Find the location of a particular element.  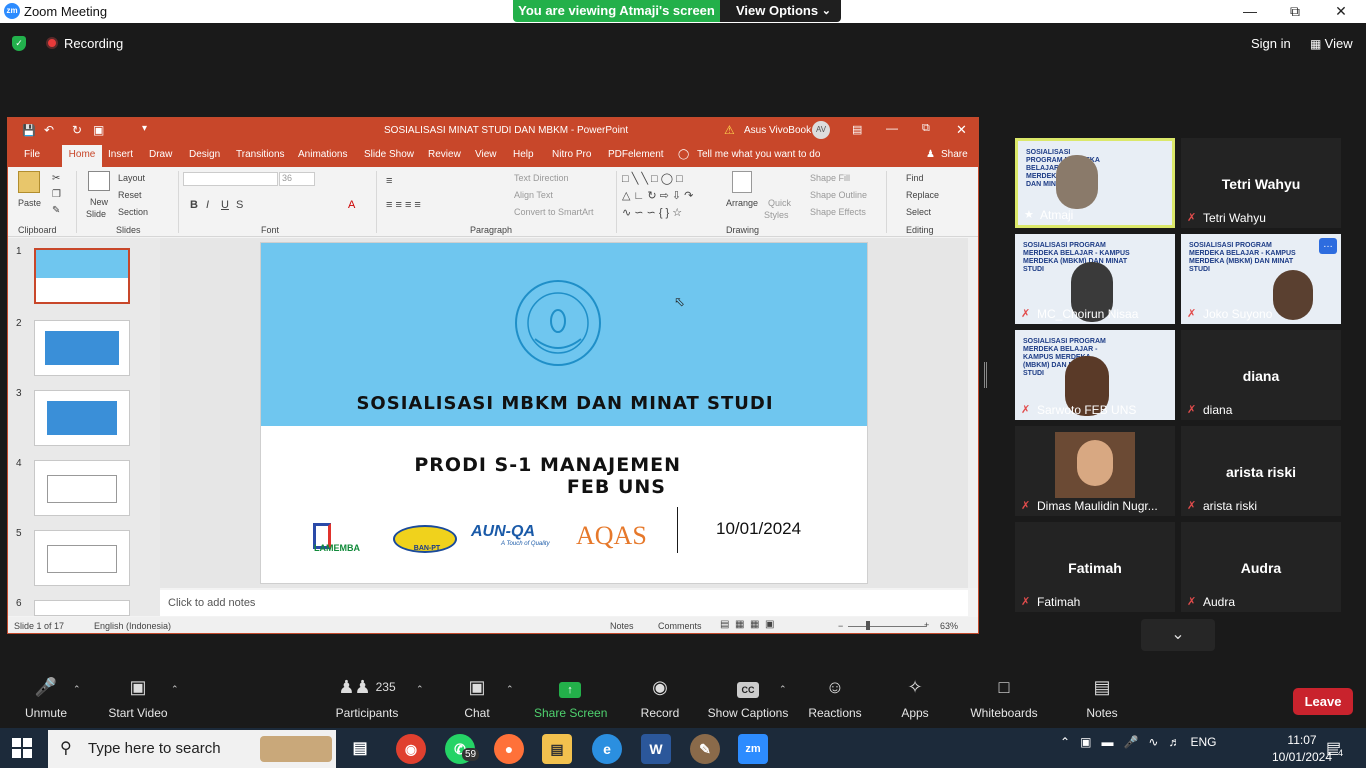

taskbar-search-box: ⚲ Type here to search is located at coordinates (192, 749).